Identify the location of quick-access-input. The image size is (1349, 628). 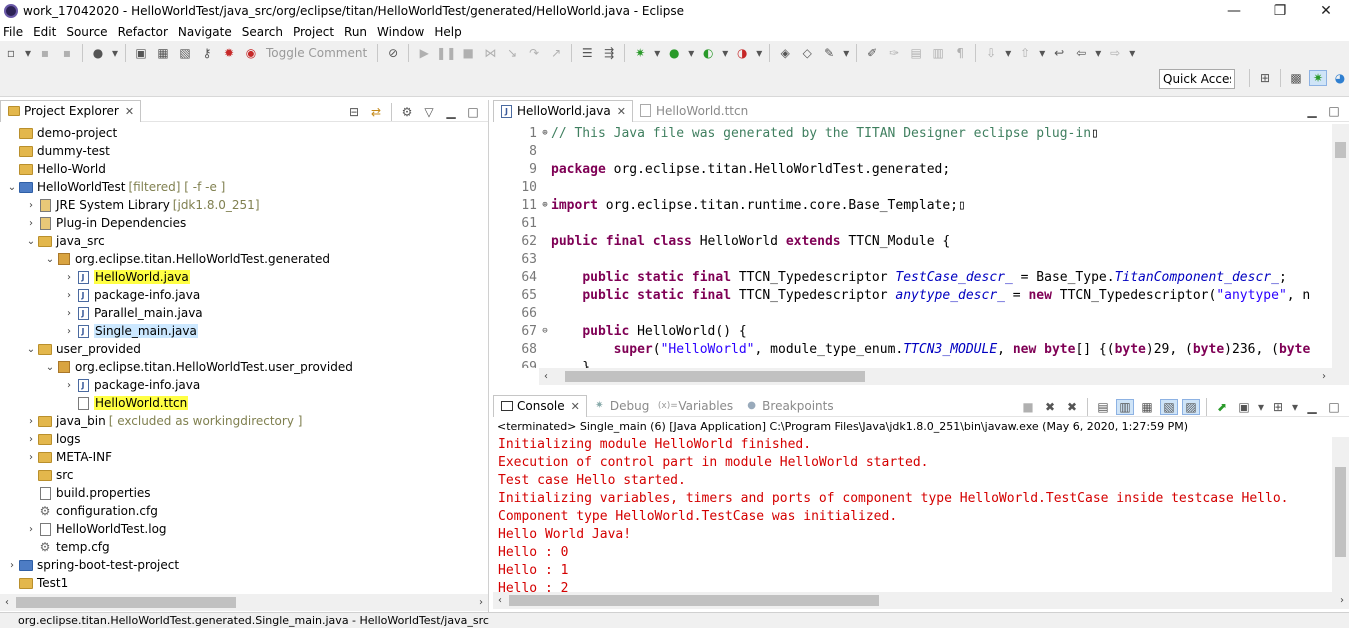
(1197, 79).